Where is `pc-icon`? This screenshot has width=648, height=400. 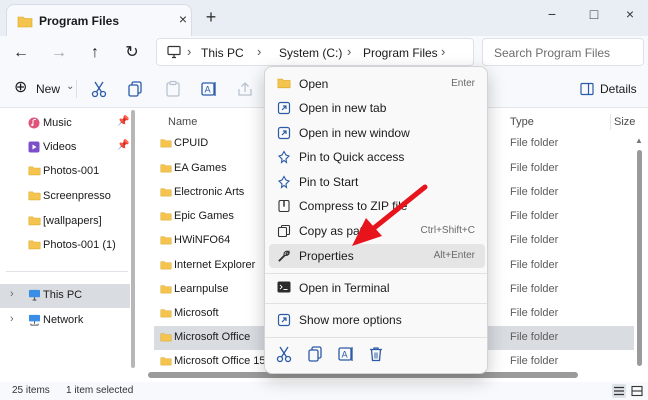 pc-icon is located at coordinates (34, 295).